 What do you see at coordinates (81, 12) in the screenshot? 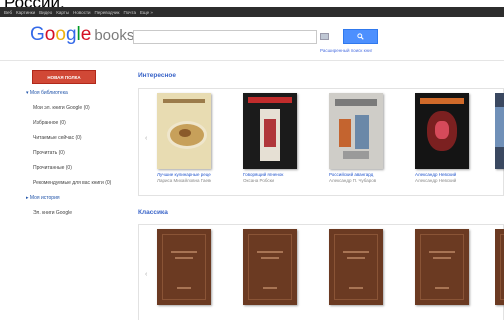
I see `nav-news: Новости` at bounding box center [81, 12].